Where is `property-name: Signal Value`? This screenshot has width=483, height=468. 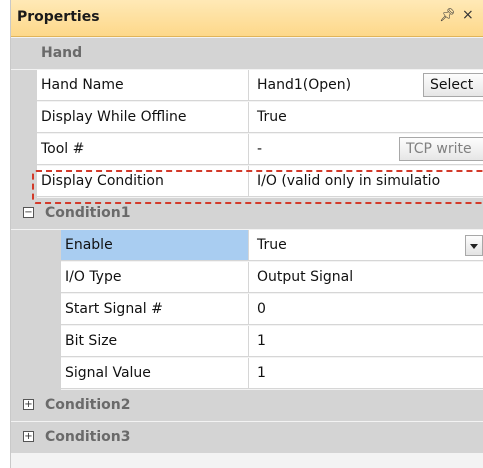
property-name: Signal Value is located at coordinates (155, 373).